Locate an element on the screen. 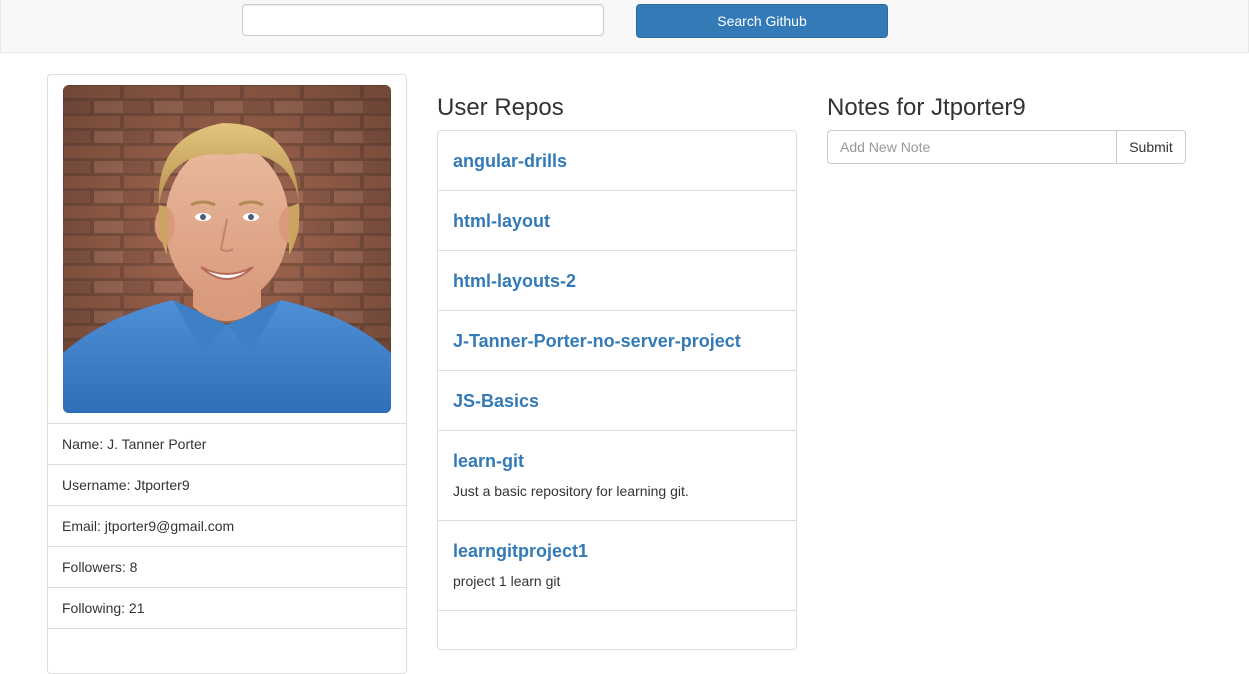 This screenshot has height=674, width=1249. notes-heading: Notes for Jtporter9 is located at coordinates (926, 107).